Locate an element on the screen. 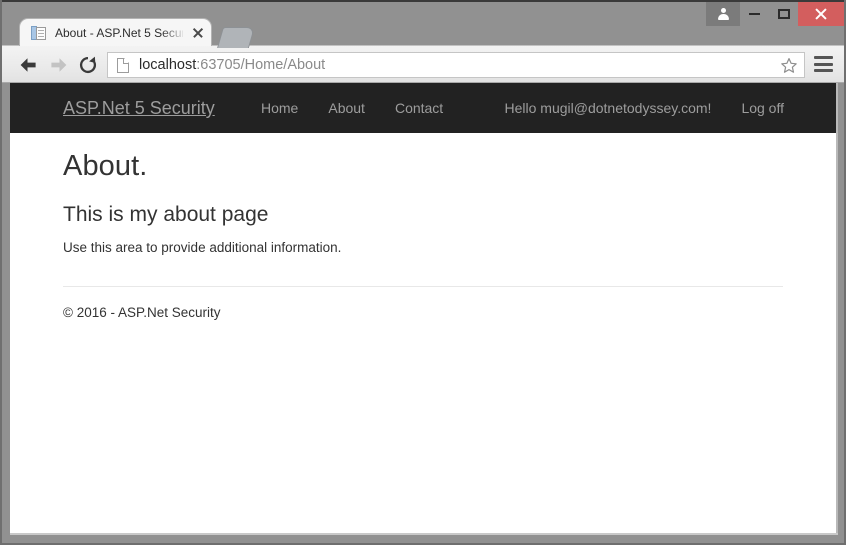 The height and width of the screenshot is (545, 846). back-arrow-icon is located at coordinates (28, 65).